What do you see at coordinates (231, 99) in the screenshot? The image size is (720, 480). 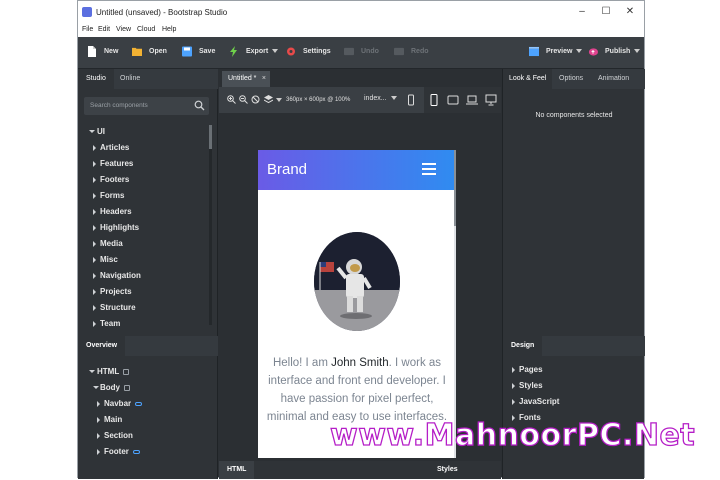 I see `zoom-in-icon` at bounding box center [231, 99].